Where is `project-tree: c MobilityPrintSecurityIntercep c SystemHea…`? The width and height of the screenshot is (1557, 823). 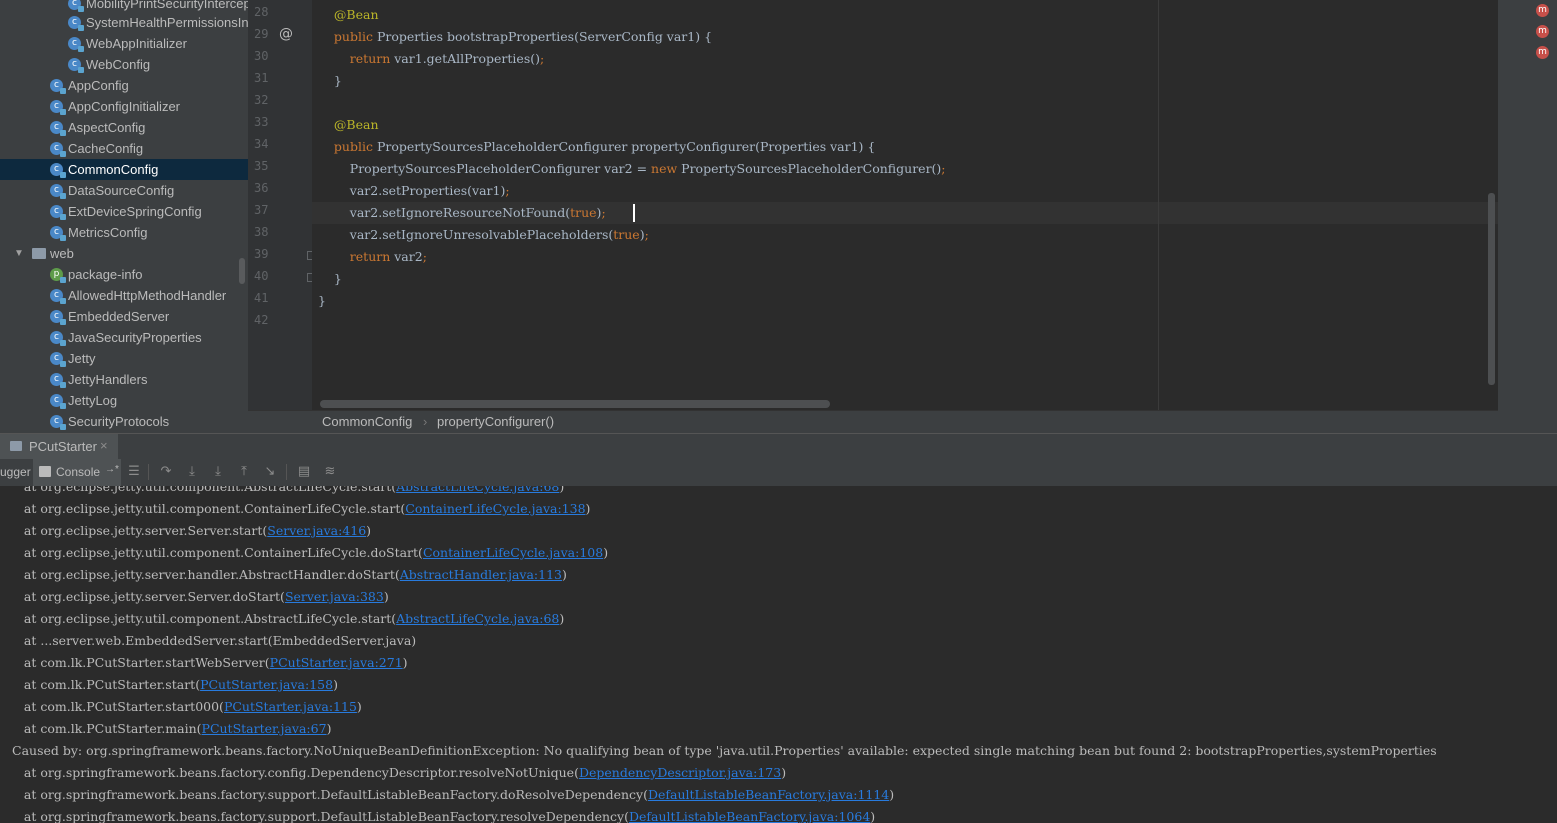
project-tree: c MobilityPrintSecurityIntercep c SystemHea… is located at coordinates (124, 216).